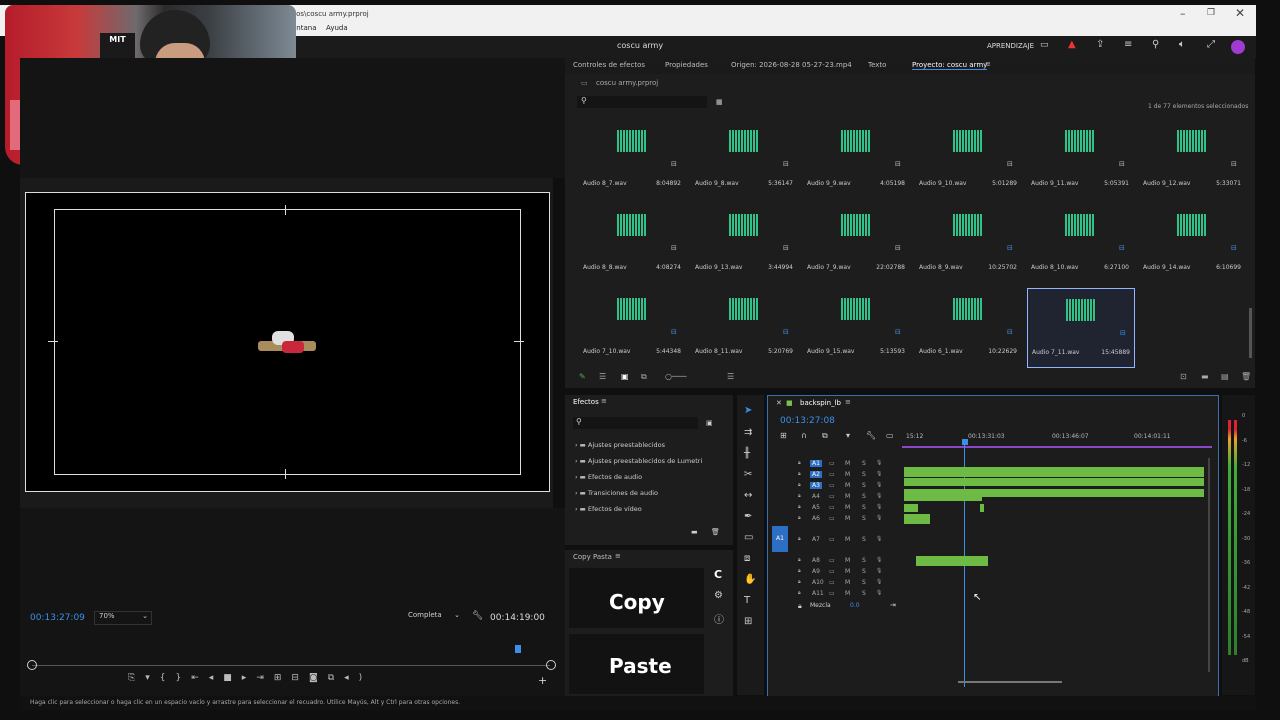 The image size is (1280, 720). I want to click on effects-folder: › ▬ Ajustes preestablecidos de Lumetri, so click(650, 465).